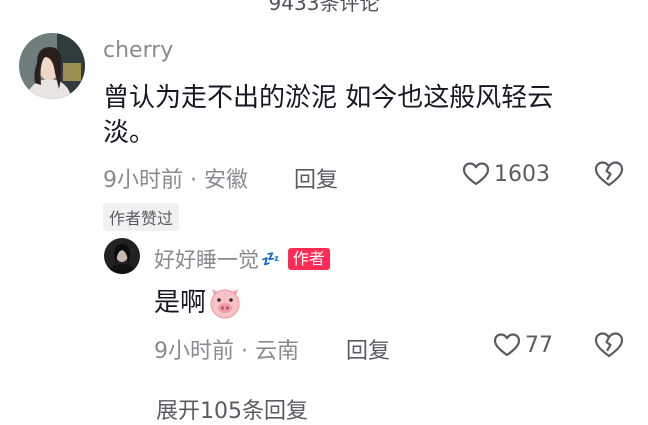 This screenshot has height=425, width=648. What do you see at coordinates (328, 98) in the screenshot?
I see `comment-text-line1: 曾认为走不出的淤泥 如今也这般风轻云` at bounding box center [328, 98].